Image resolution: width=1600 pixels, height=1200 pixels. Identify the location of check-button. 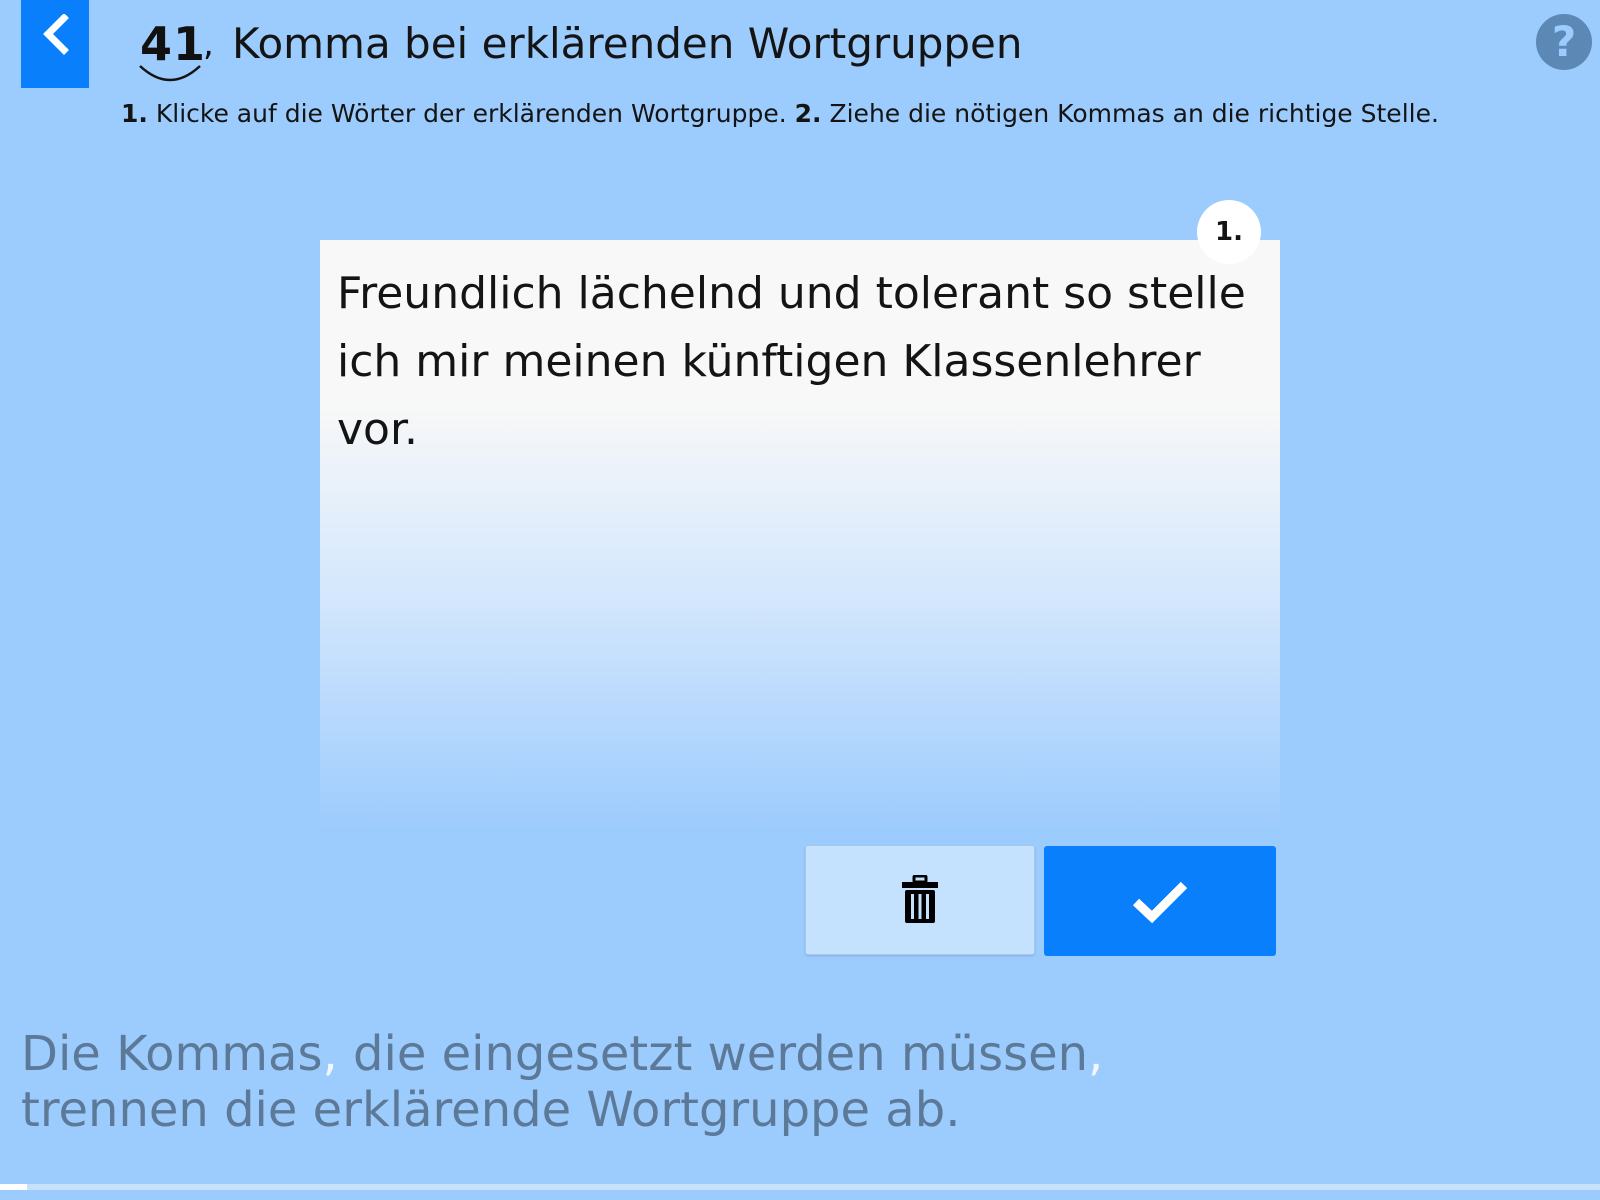
(1160, 901).